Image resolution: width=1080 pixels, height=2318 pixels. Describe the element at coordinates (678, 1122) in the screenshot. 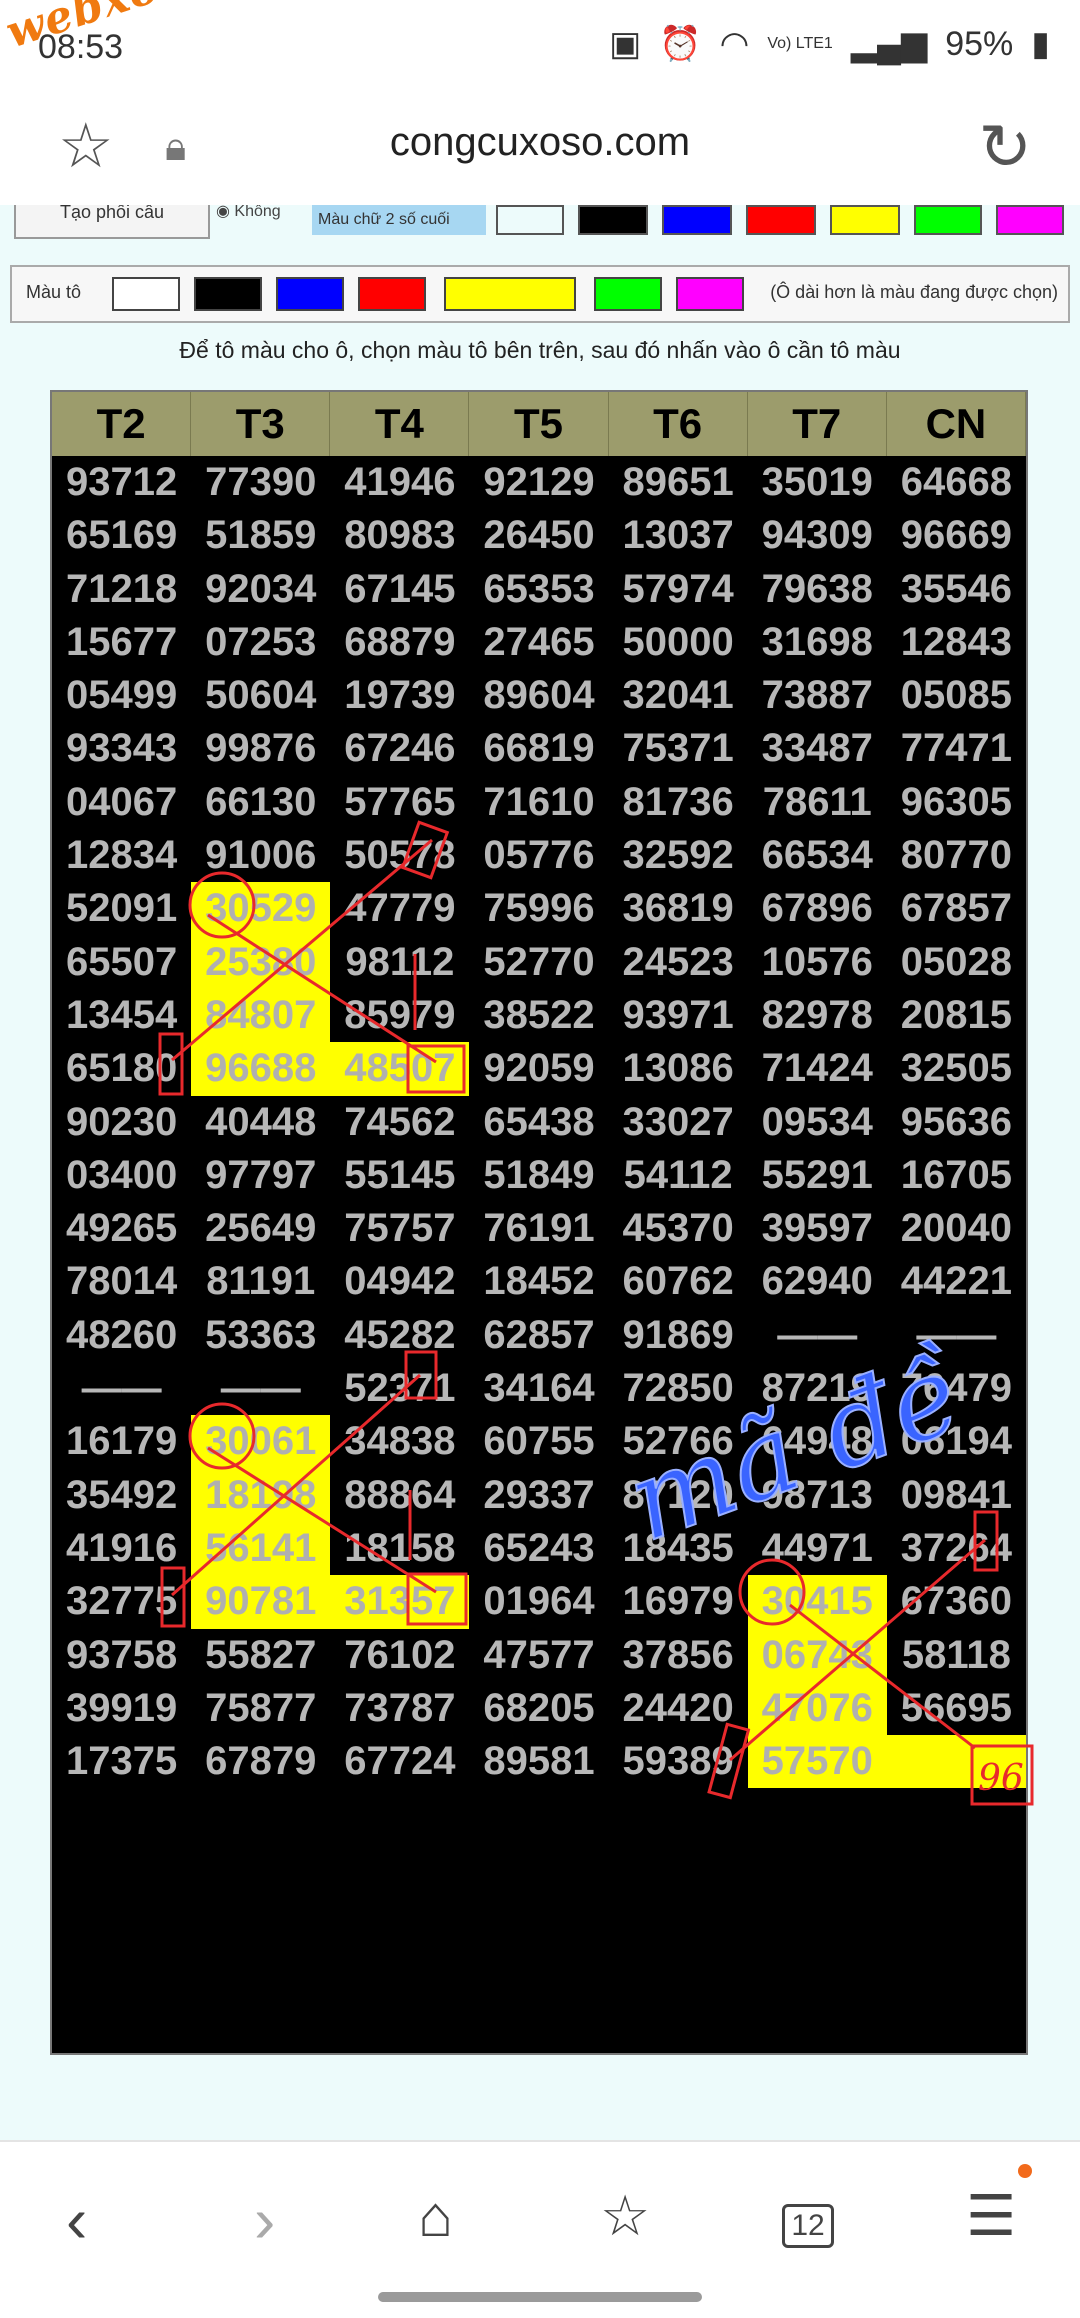

I see `table-cell: 33027` at that location.